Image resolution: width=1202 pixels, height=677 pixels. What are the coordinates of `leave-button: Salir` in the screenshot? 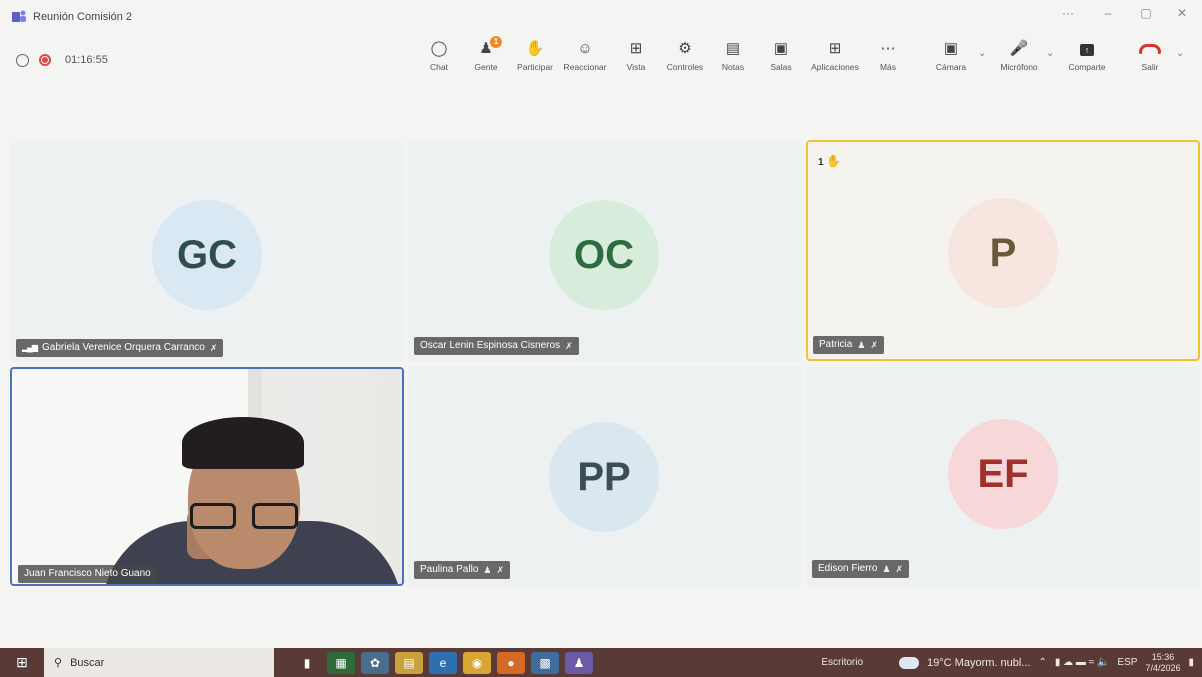 It's located at (1150, 55).